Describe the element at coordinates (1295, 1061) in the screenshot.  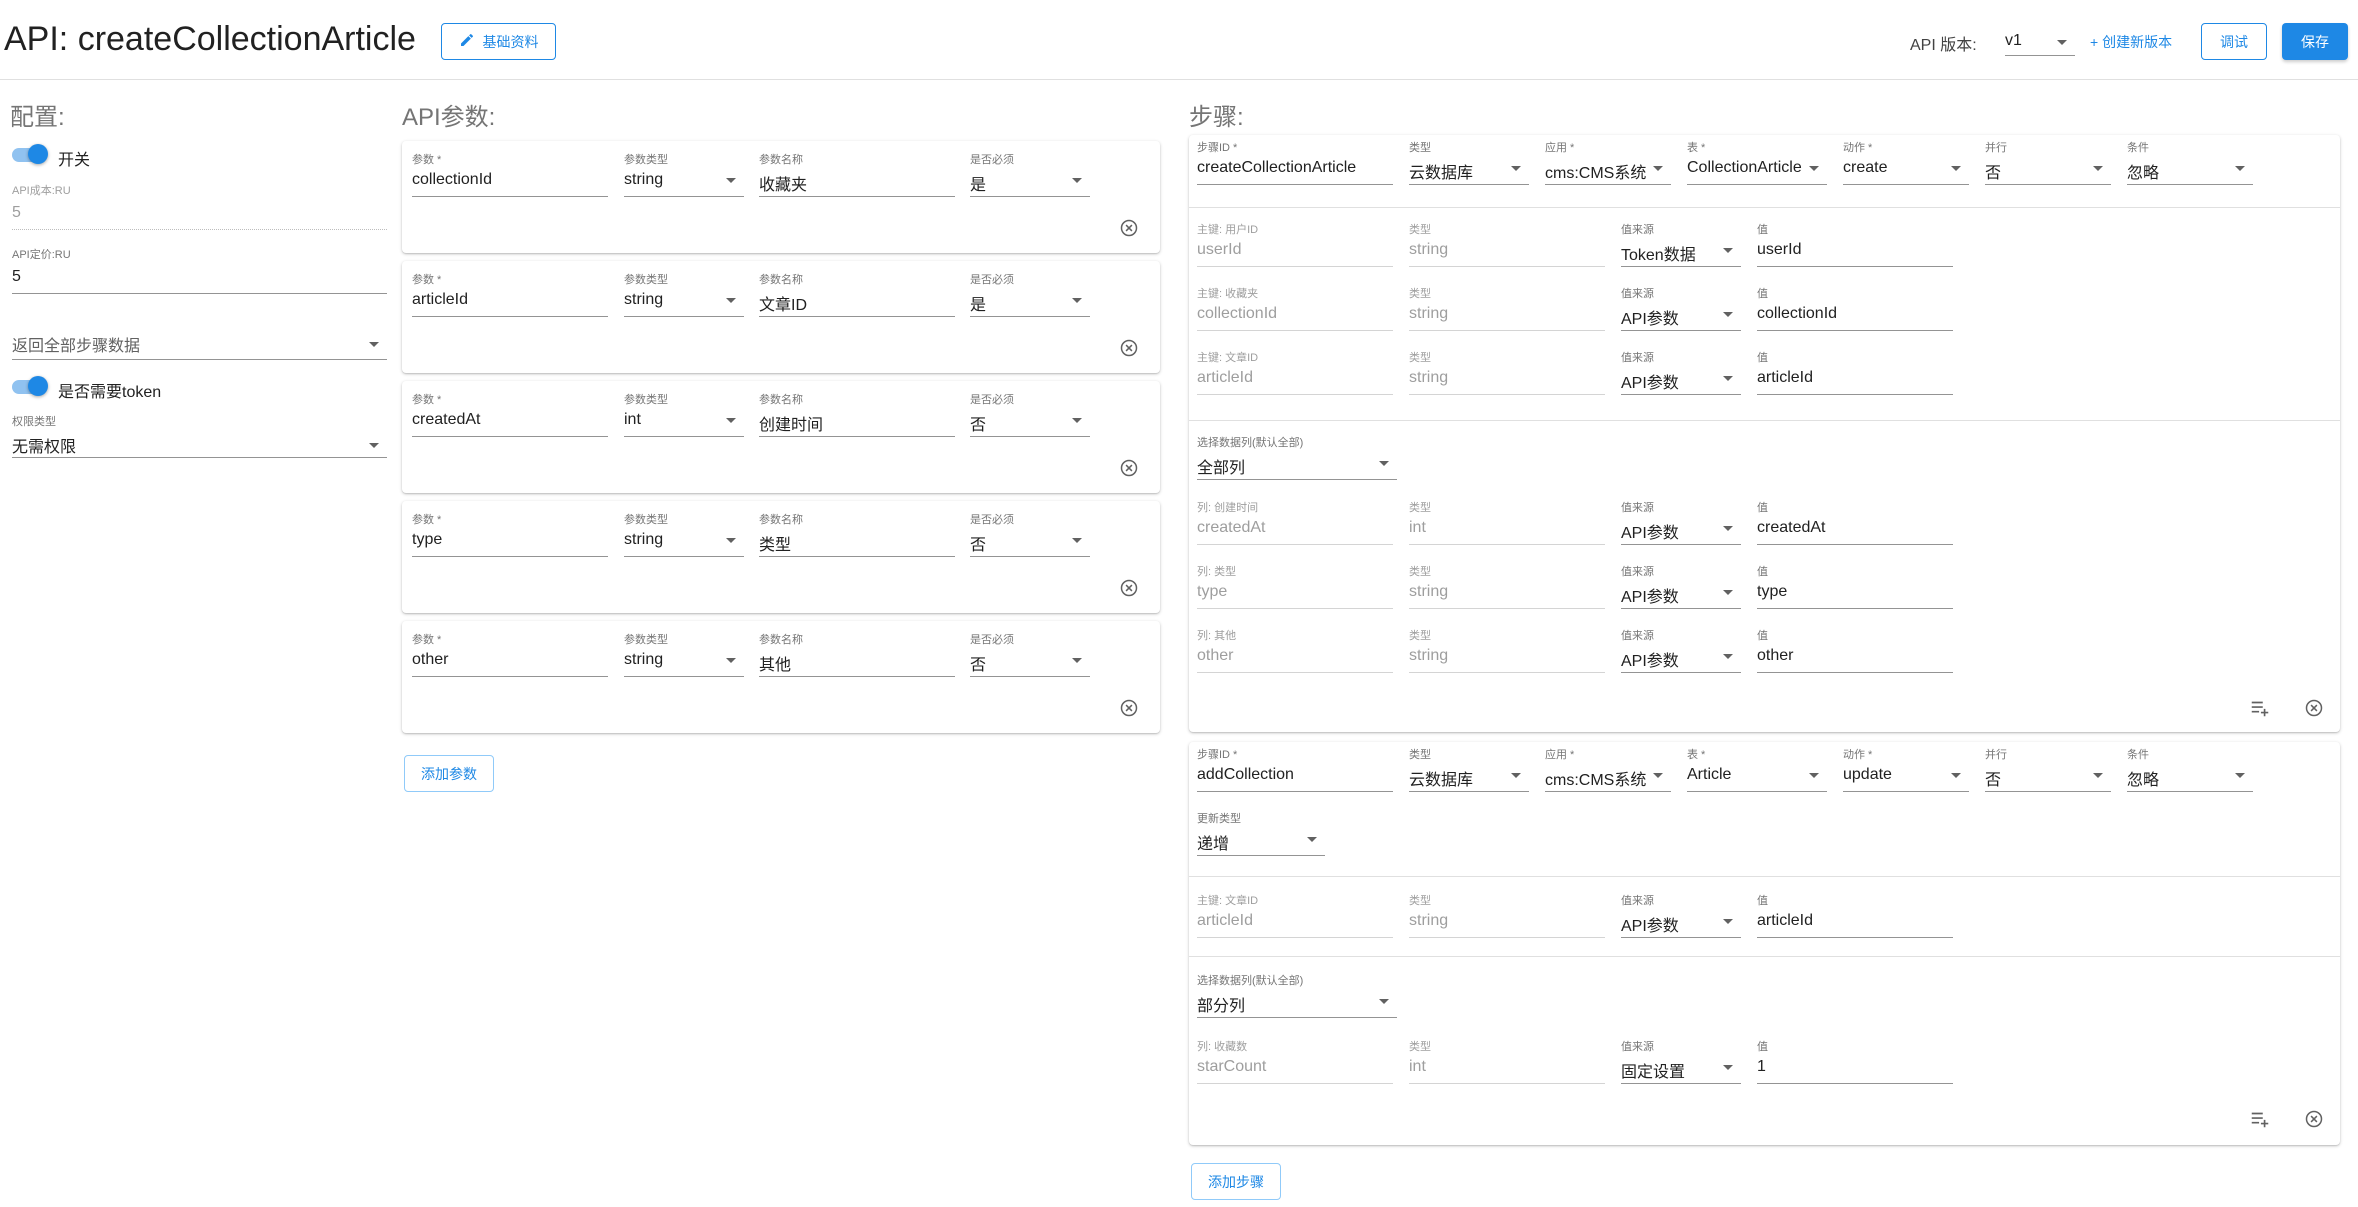
I see `field-name: 列: 收藏数 starCount` at that location.